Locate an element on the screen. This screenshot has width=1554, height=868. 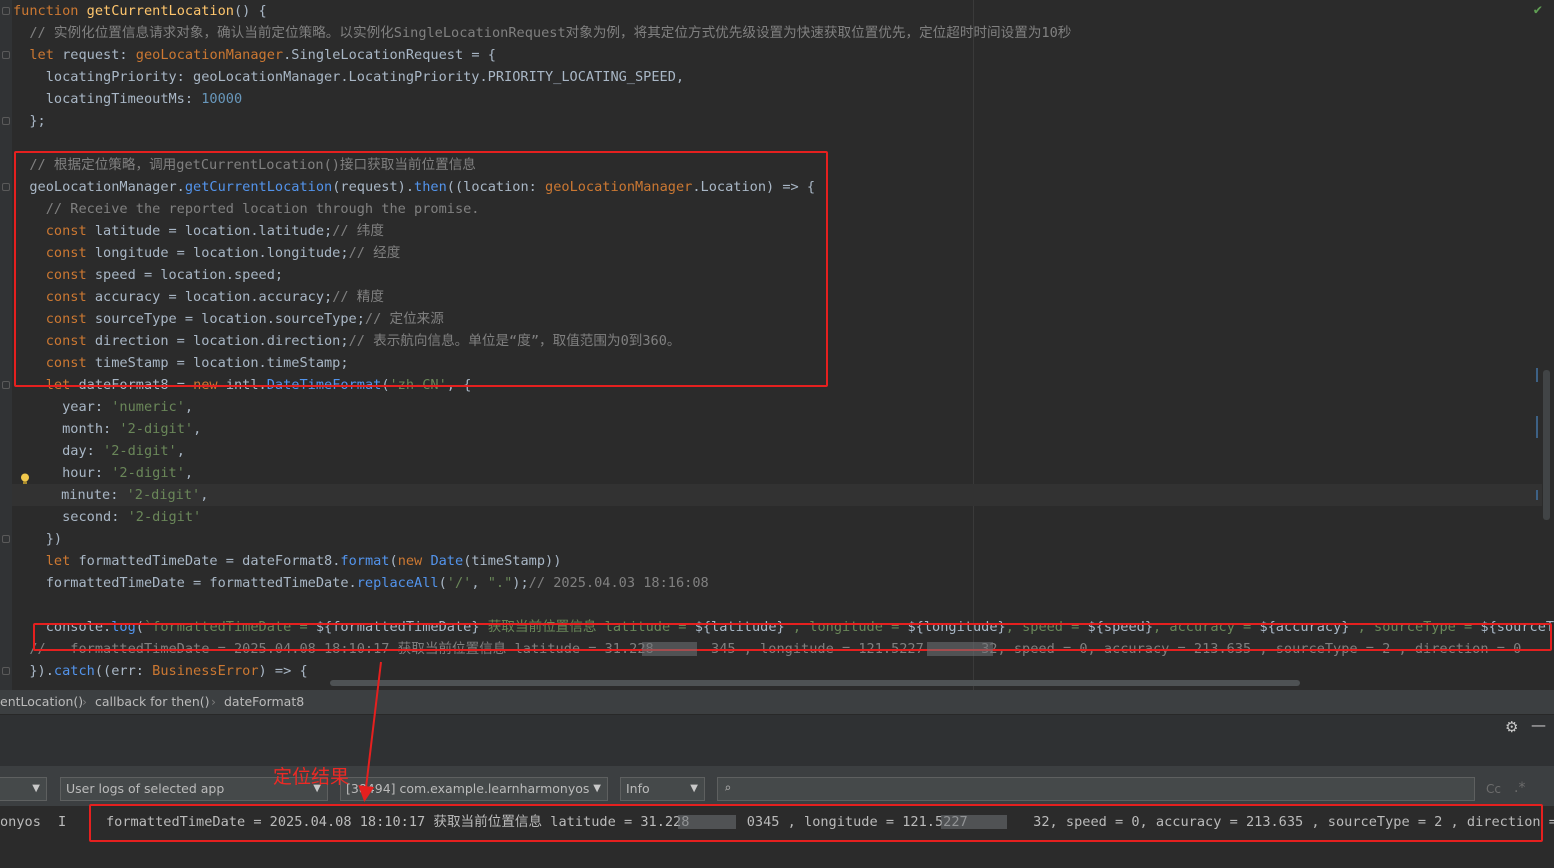
code-token: catch is located at coordinates (74, 671).